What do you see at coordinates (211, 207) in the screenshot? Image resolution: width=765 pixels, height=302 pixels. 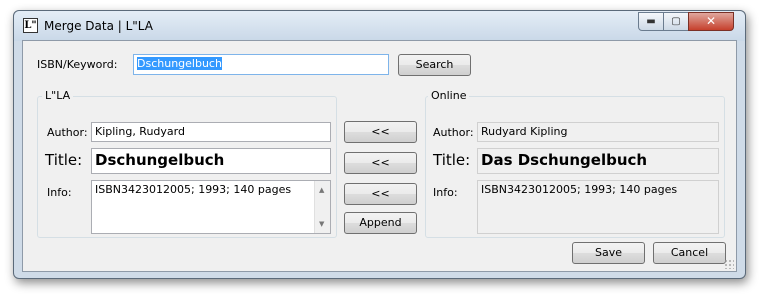 I see `local-info-textarea: ISBN3423012005; 1993; 140 pages ▲ ▼` at bounding box center [211, 207].